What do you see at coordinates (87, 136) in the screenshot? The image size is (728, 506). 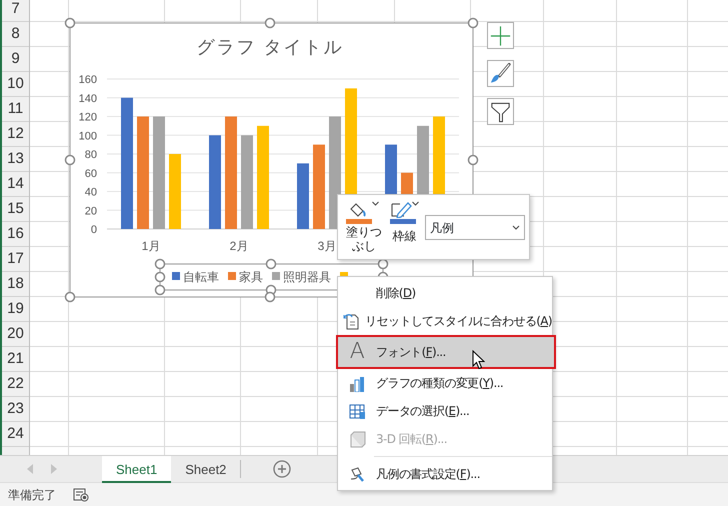 I see `axis-label: 100` at bounding box center [87, 136].